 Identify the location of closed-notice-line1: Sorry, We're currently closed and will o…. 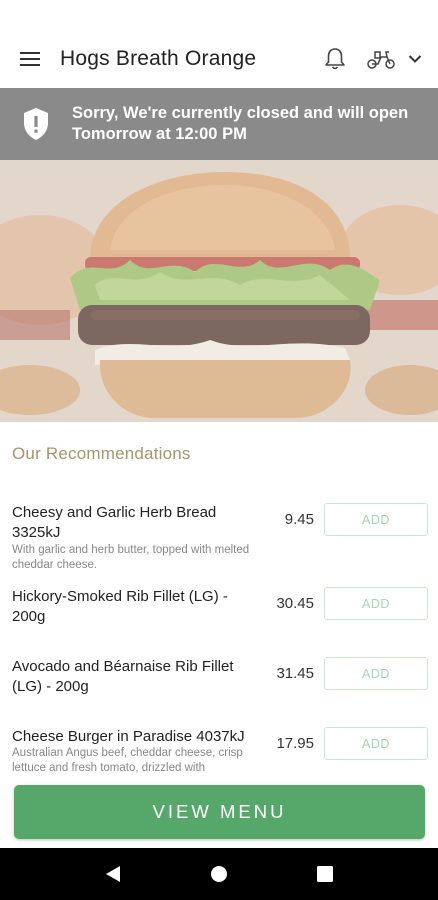
(240, 113).